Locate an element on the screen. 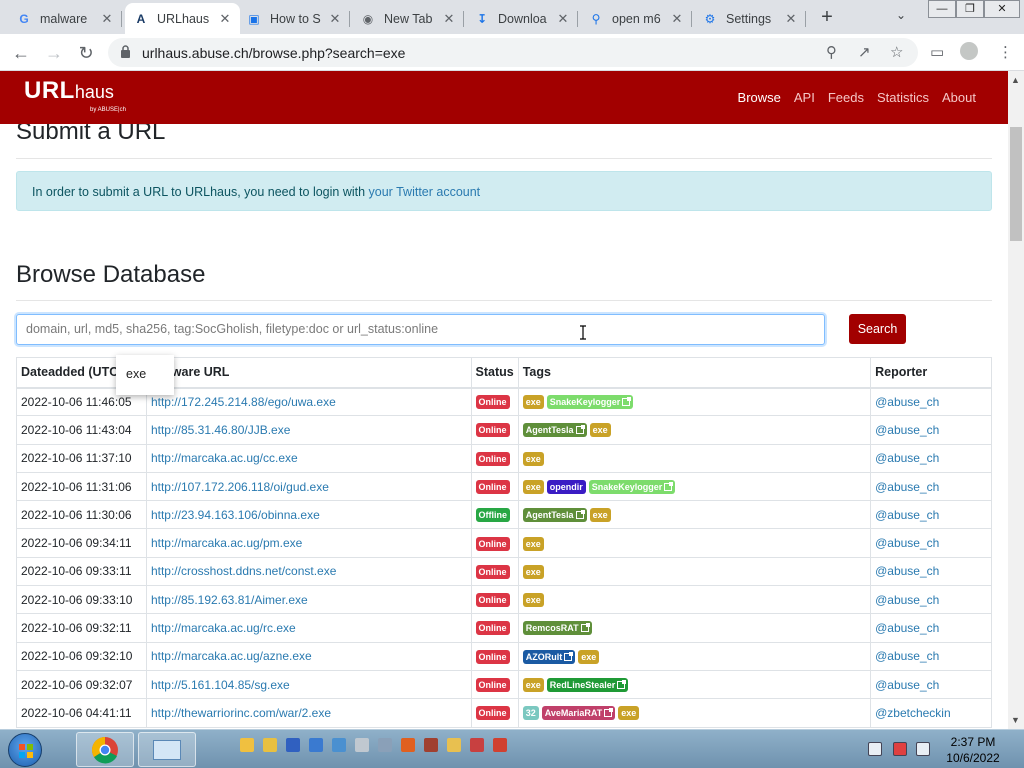  taskbar-clock: 2:37 PM 10/6/2022 is located at coordinates (973, 750).